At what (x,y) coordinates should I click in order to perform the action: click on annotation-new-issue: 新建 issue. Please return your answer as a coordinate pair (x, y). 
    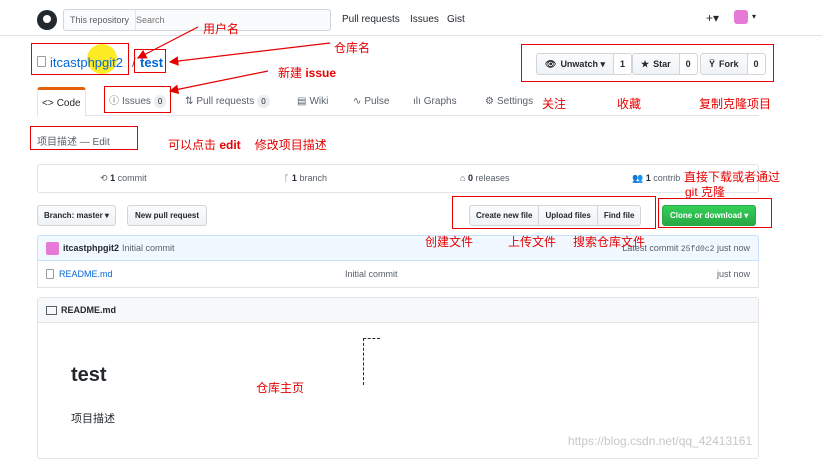
    Looking at the image, I should click on (307, 72).